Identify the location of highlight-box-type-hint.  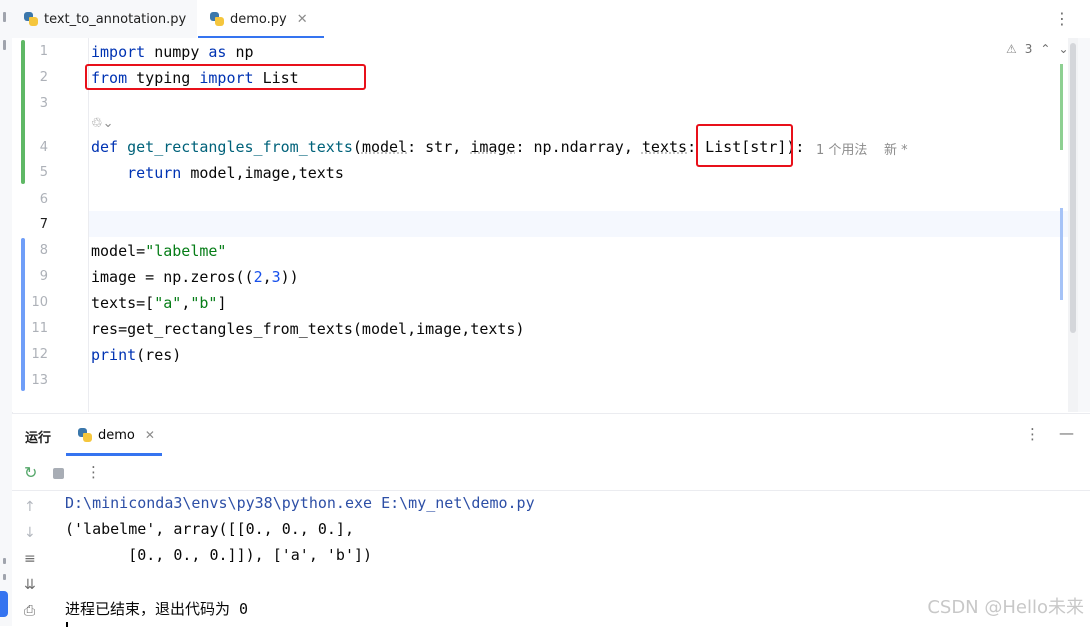
(744, 145).